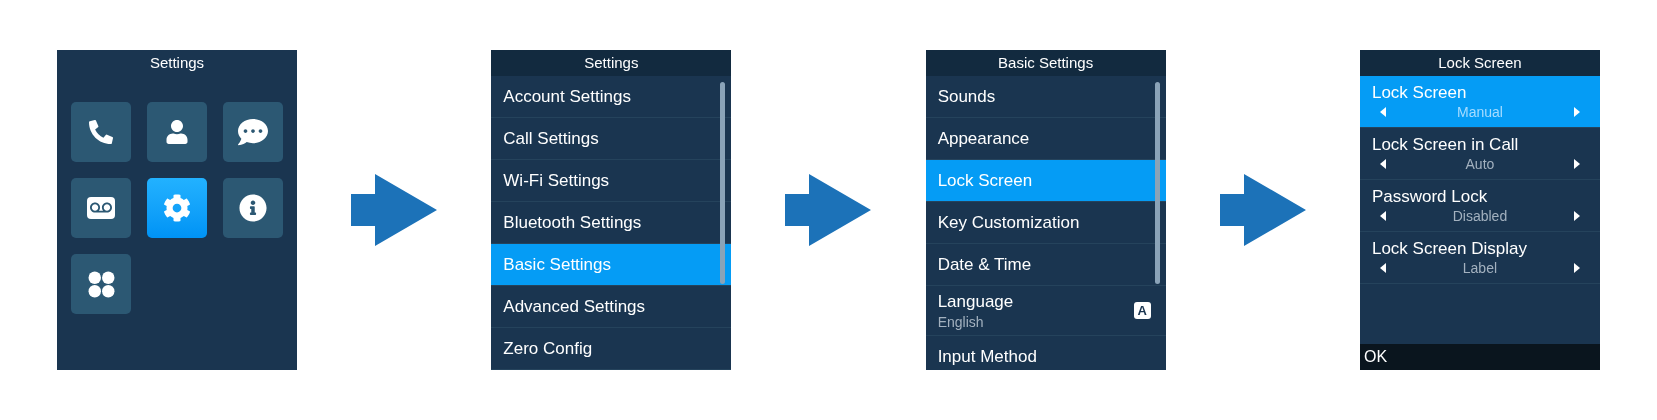 The image size is (1657, 420). I want to click on option-value: Manual, so click(1479, 112).